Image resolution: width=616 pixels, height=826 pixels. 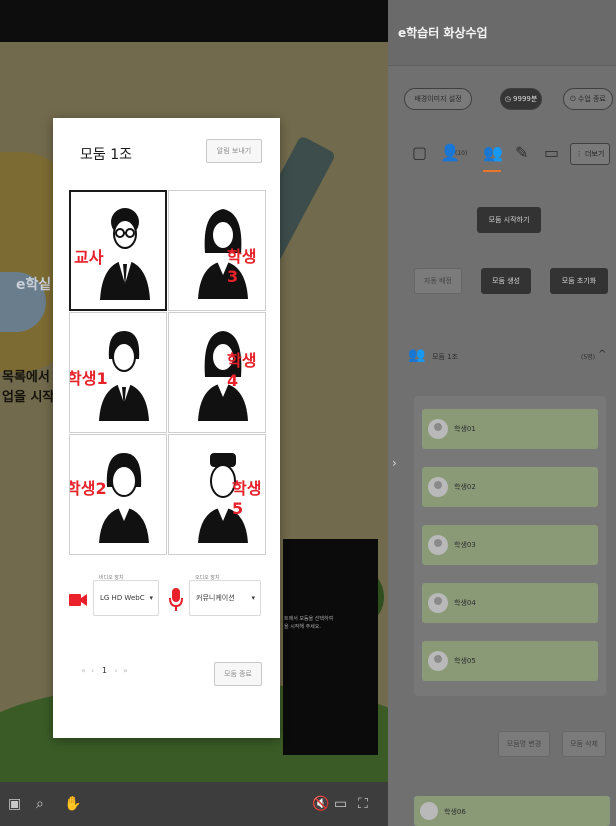 What do you see at coordinates (438, 281) in the screenshot?
I see `auto-assign-button: 자동 배정` at bounding box center [438, 281].